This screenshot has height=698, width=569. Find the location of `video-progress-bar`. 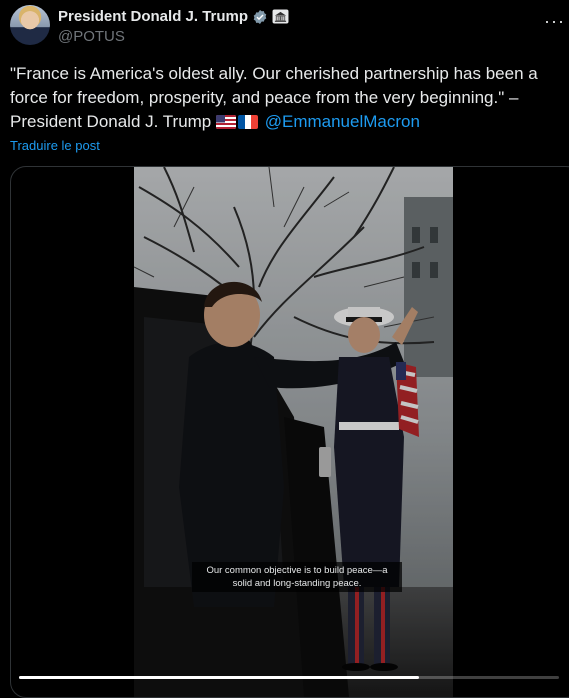

video-progress-bar is located at coordinates (289, 677).